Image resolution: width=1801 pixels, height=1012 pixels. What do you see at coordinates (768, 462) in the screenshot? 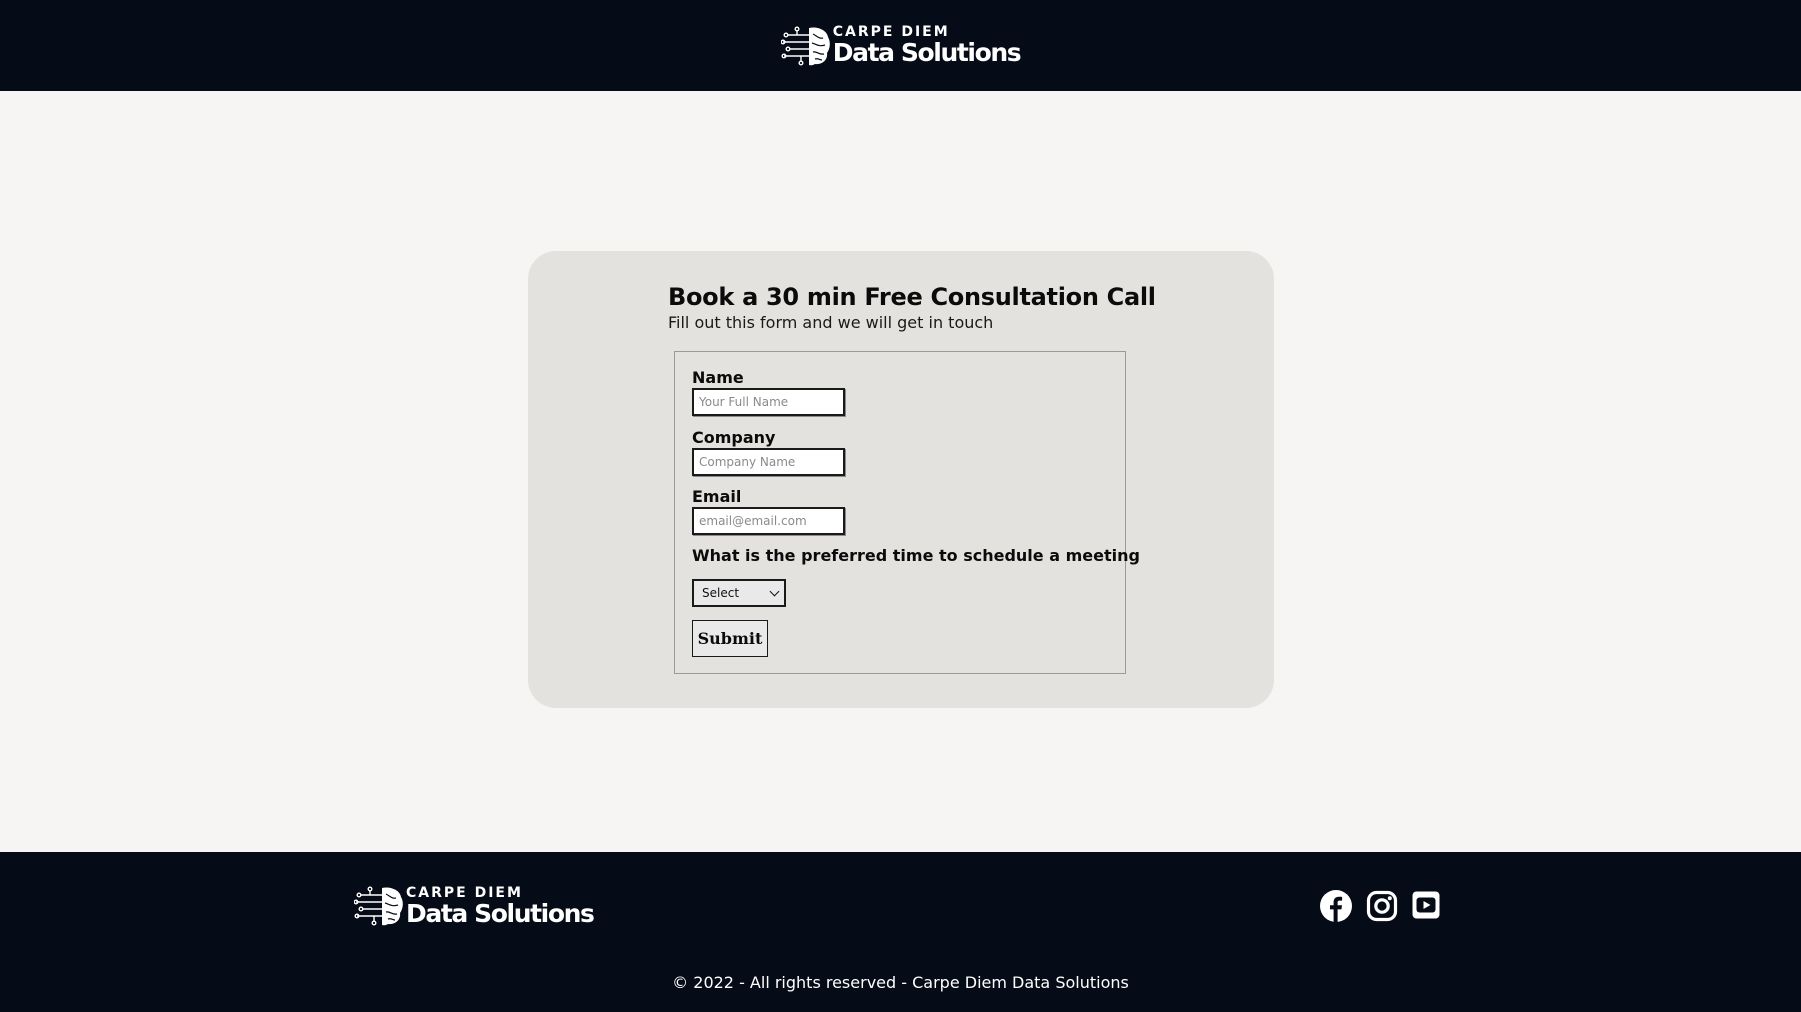
I see `company-input` at bounding box center [768, 462].